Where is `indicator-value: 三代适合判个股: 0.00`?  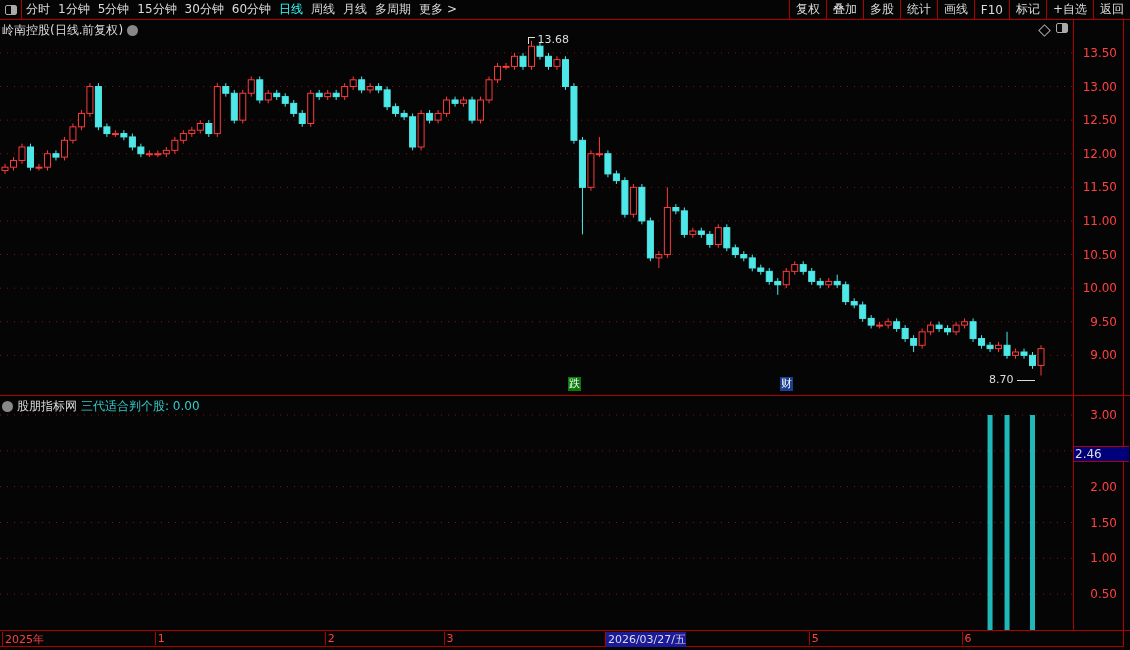
indicator-value: 三代适合判个股: 0.00 is located at coordinates (140, 406).